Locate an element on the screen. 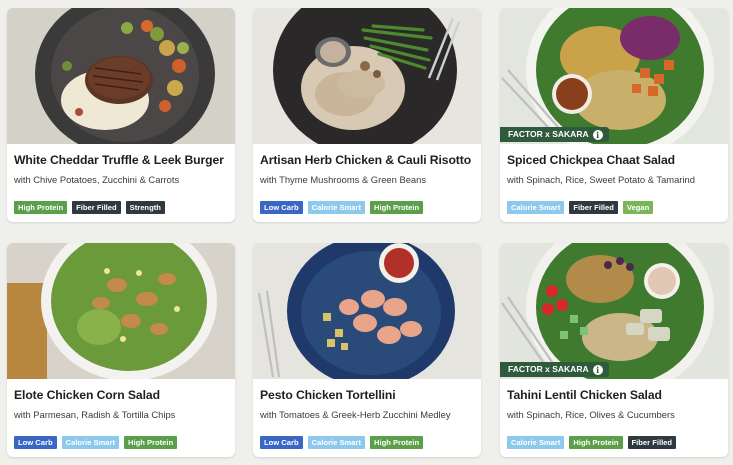 This screenshot has width=733, height=465. meal-title: Pesto Chicken Tortellini is located at coordinates (367, 395).